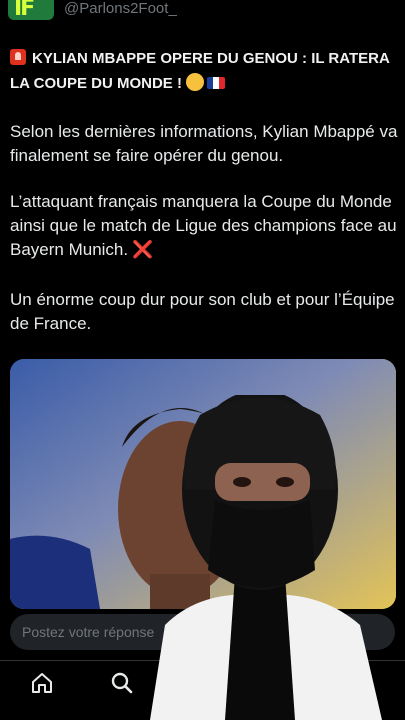  Describe the element at coordinates (120, 8) in the screenshot. I see `account-handle: @Parlons2Foot_` at that location.